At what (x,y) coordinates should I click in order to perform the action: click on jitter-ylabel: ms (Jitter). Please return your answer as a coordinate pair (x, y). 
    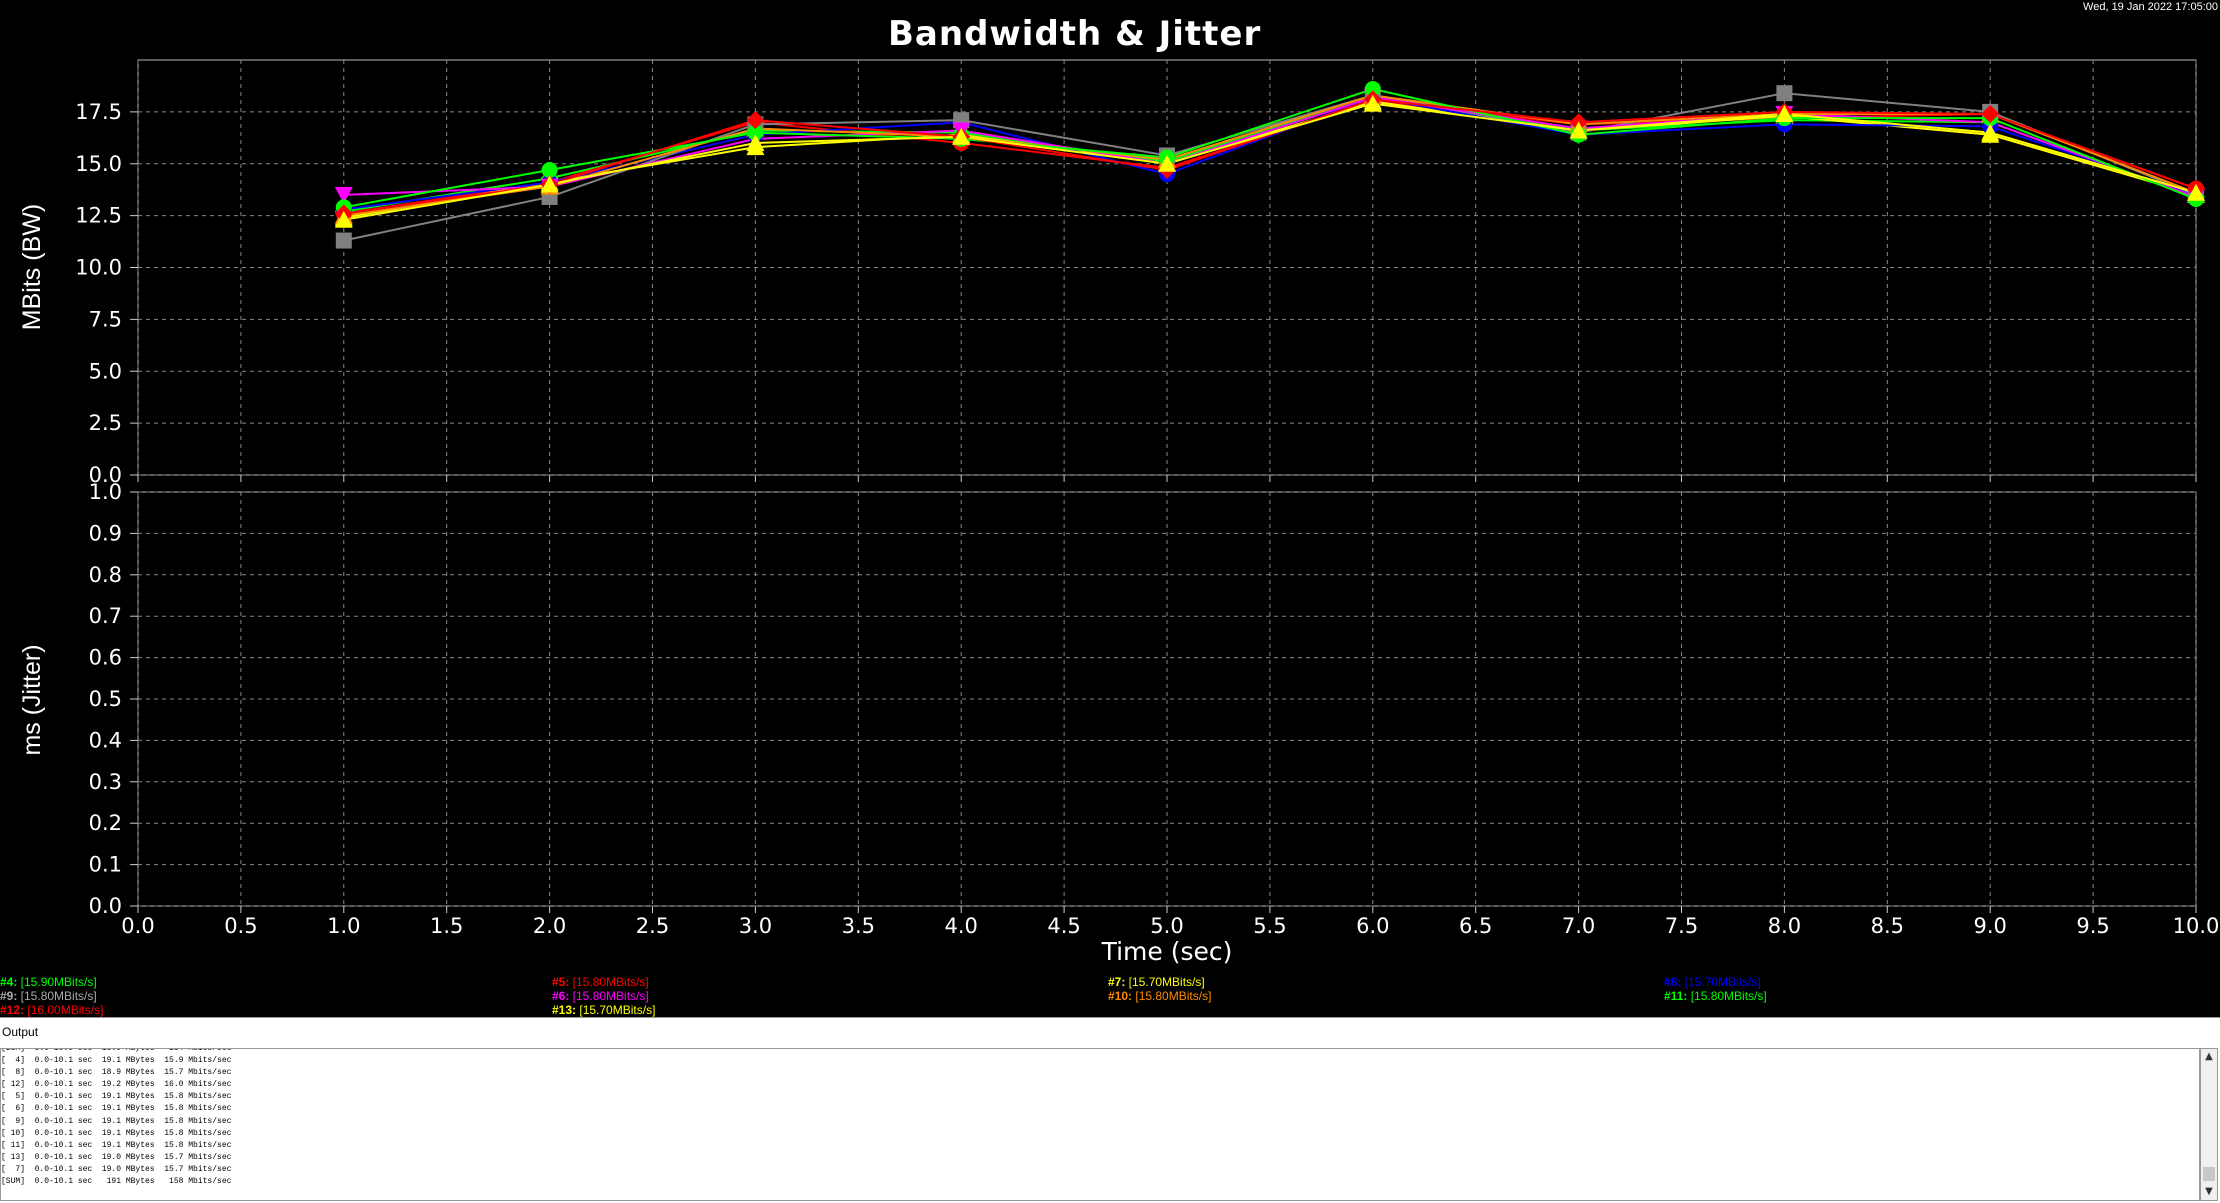
    Looking at the image, I should click on (32, 699).